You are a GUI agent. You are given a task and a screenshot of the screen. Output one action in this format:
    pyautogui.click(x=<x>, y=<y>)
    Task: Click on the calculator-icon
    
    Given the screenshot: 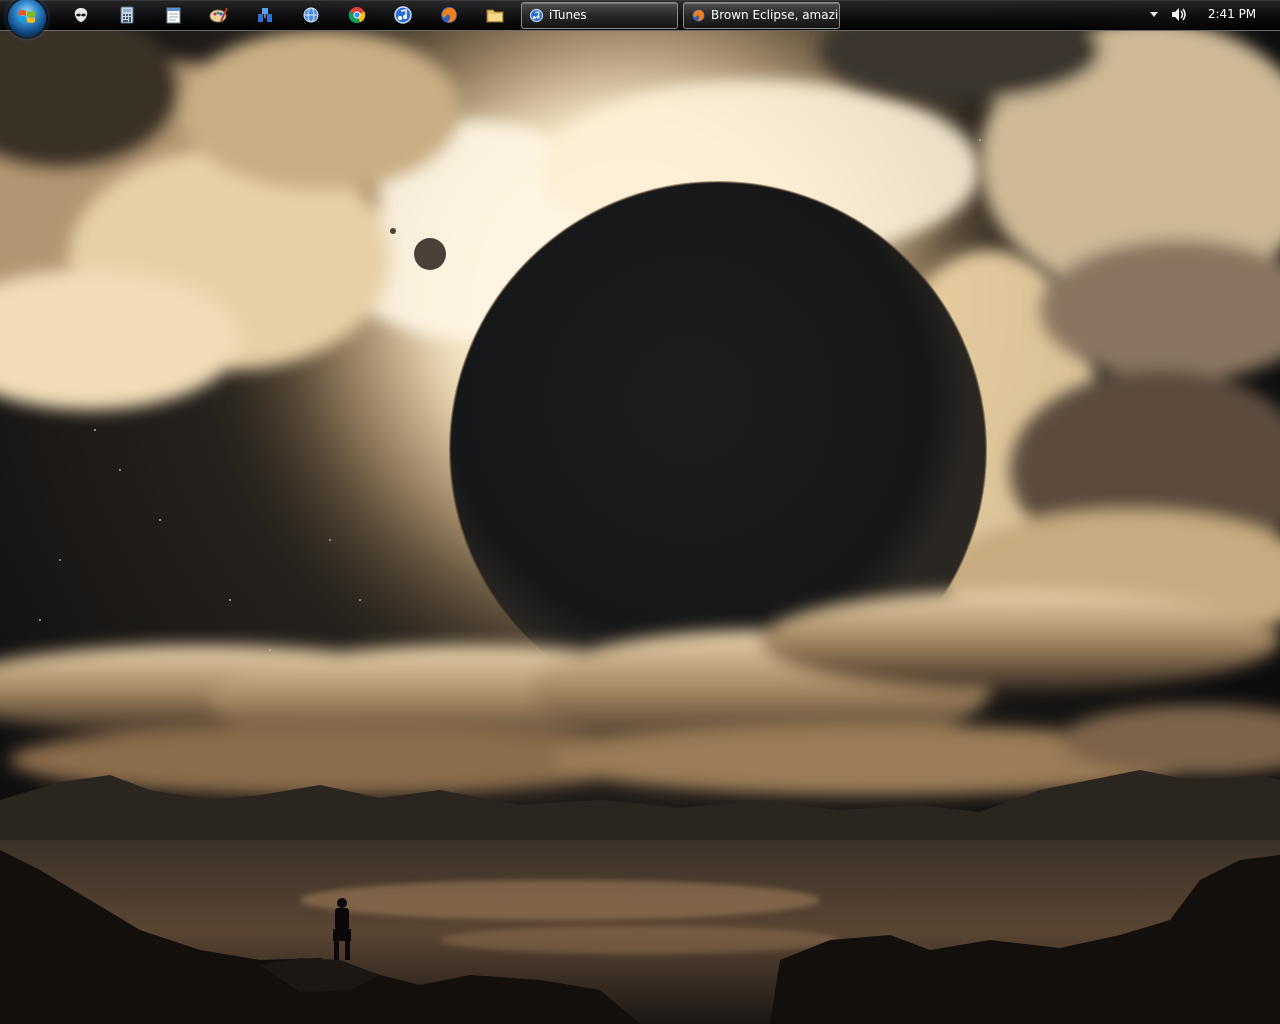 What is the action you would take?
    pyautogui.click(x=127, y=15)
    